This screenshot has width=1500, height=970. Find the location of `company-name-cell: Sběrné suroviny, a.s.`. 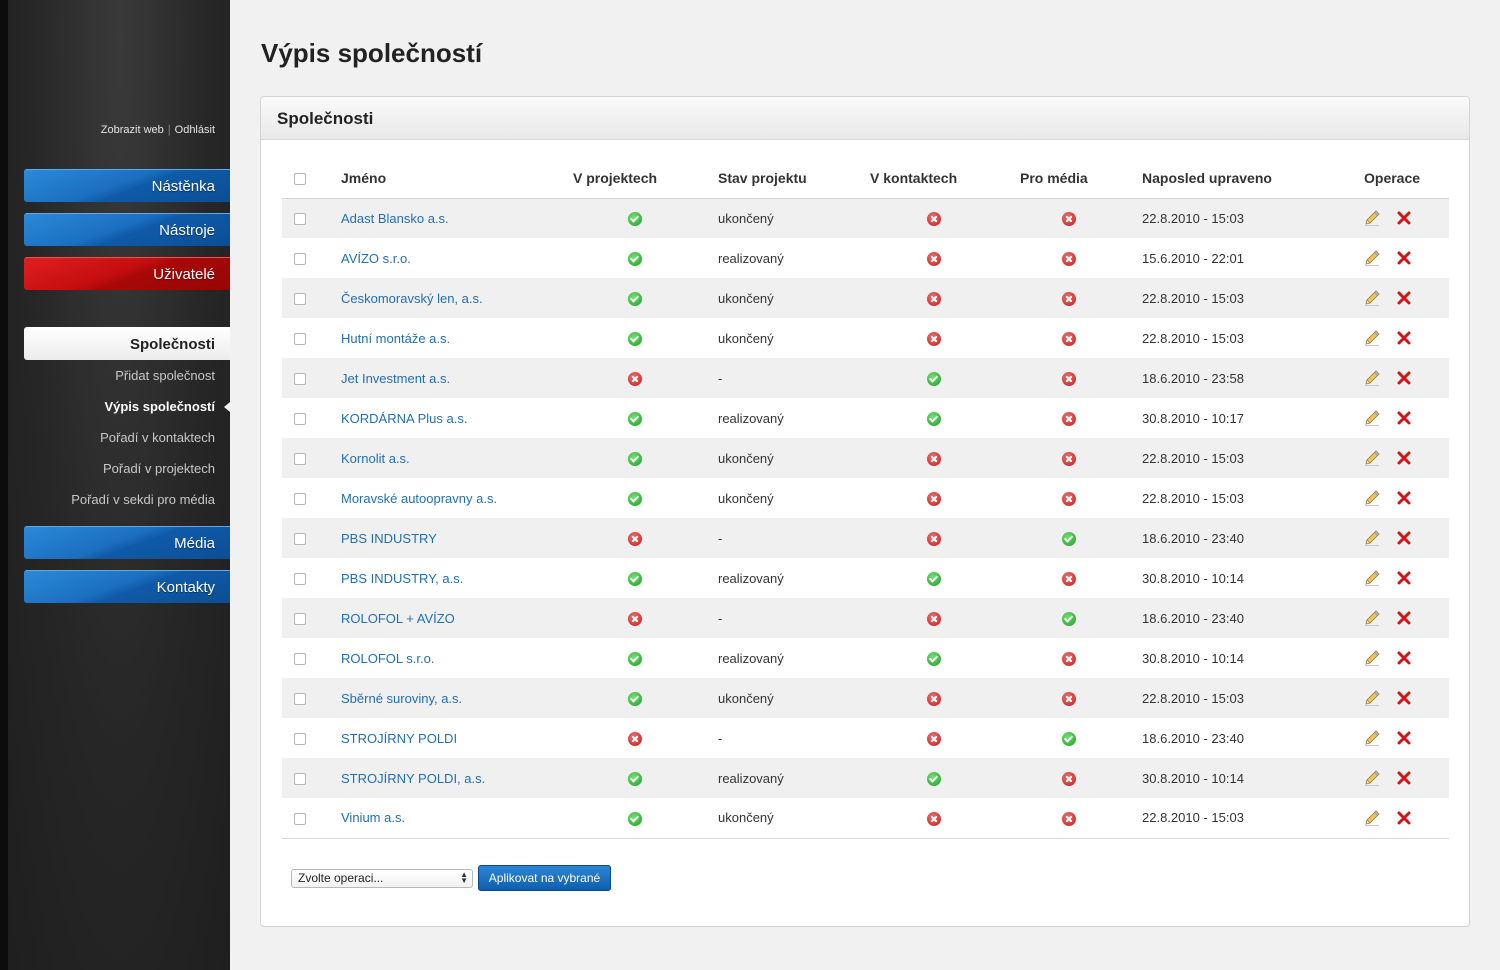

company-name-cell: Sběrné suroviny, a.s. is located at coordinates (457, 698).